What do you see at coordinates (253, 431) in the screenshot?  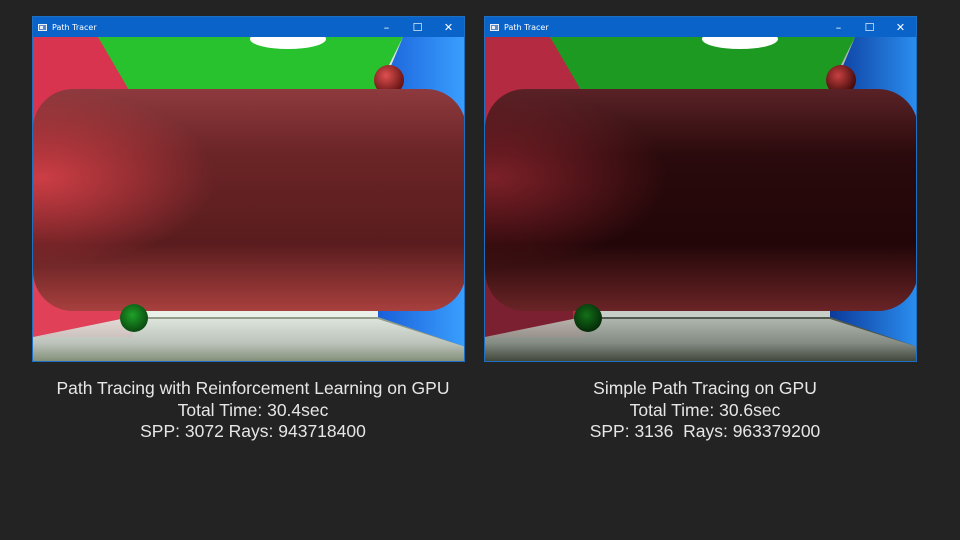 I see `spp-rays-label: SPP: 3072 Rays: 943718400` at bounding box center [253, 431].